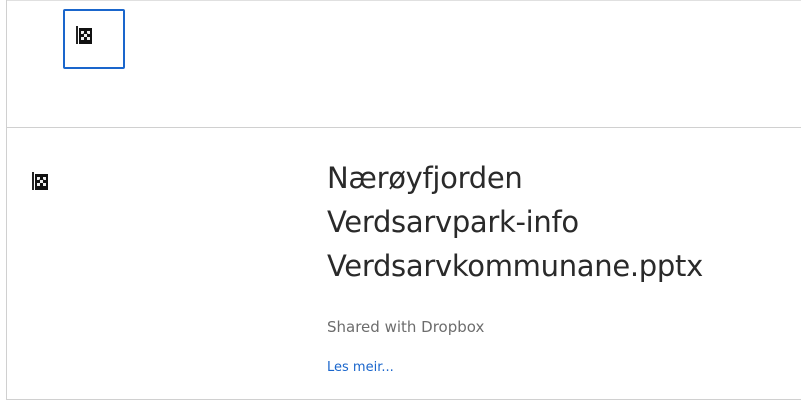 The width and height of the screenshot is (801, 403). What do you see at coordinates (94, 39) in the screenshot?
I see `thumbnail-focus-frame` at bounding box center [94, 39].